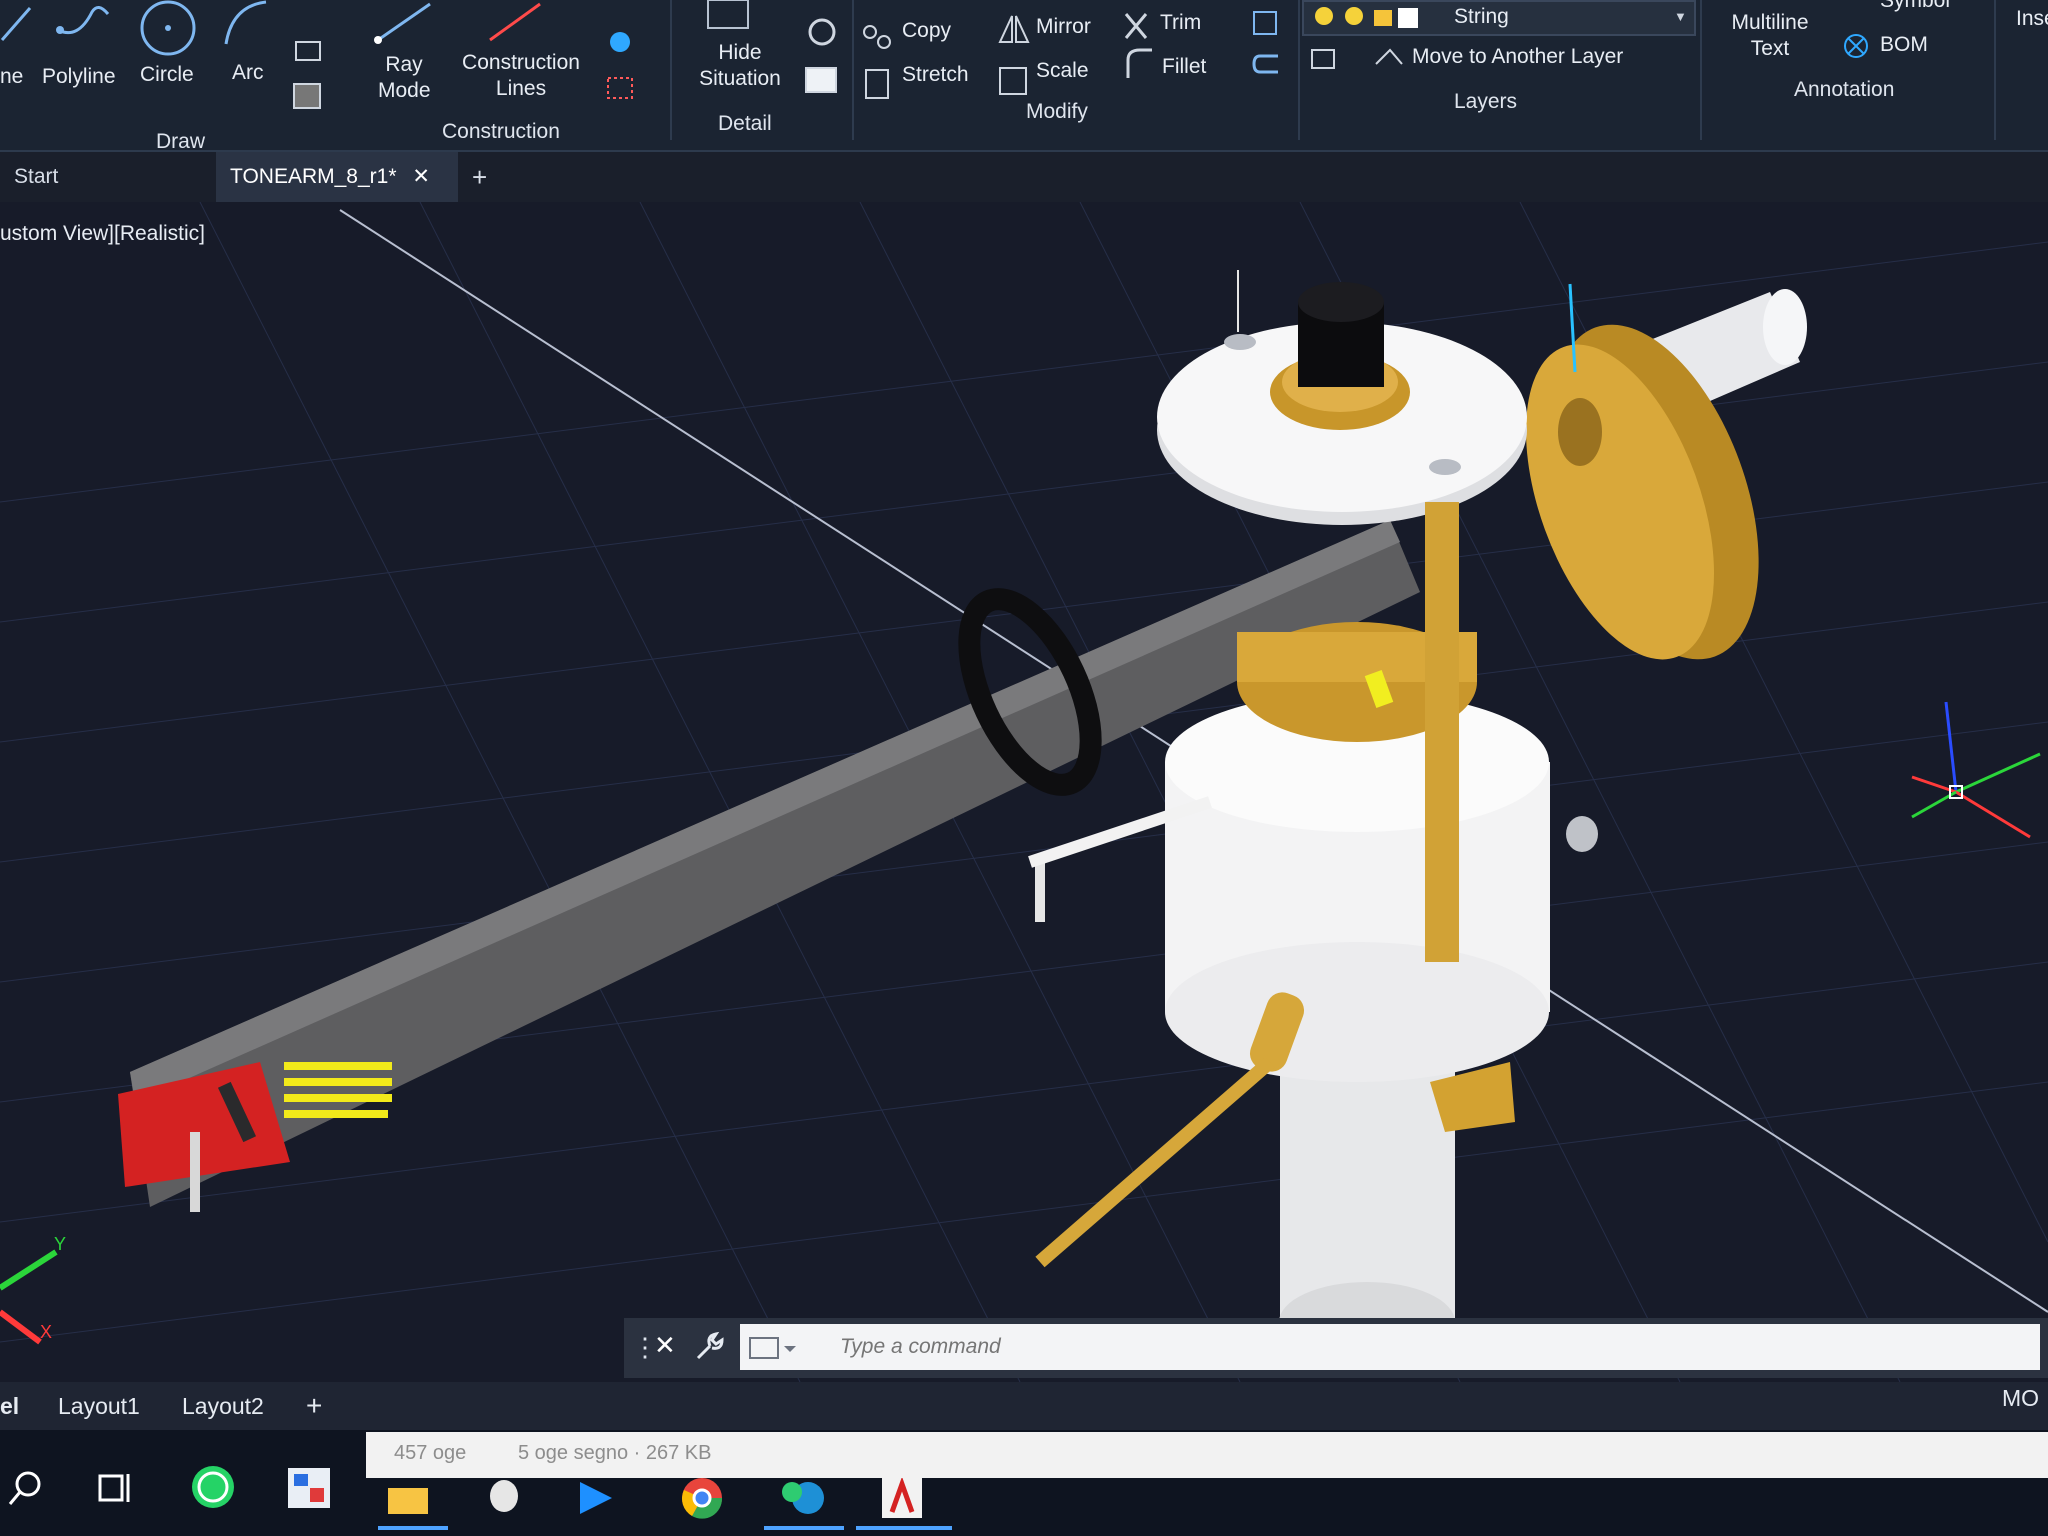  Describe the element at coordinates (413, 1528) in the screenshot. I see `taskbar-active-indicator` at that location.